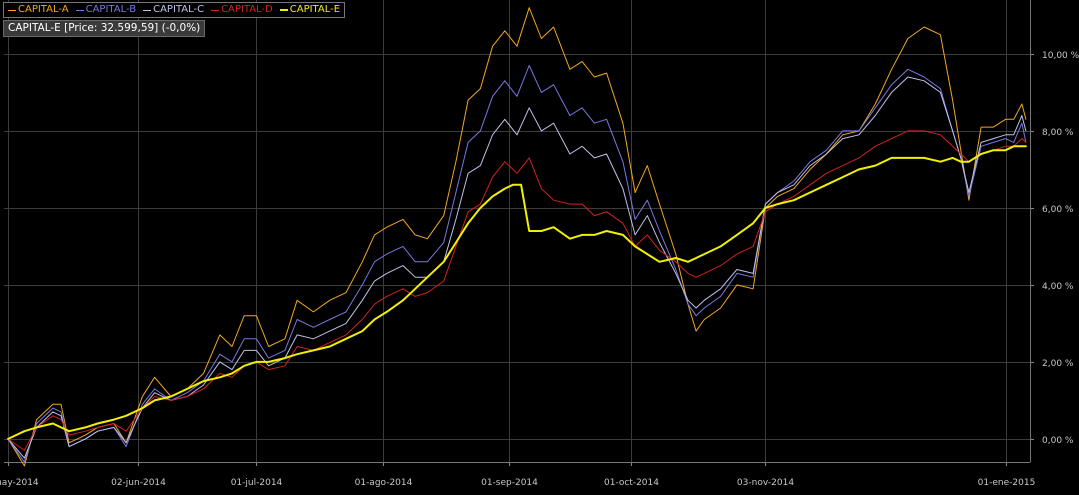 This screenshot has height=495, width=1079. What do you see at coordinates (384, 483) in the screenshot?
I see `x-tick-label: 01-ago-2014` at bounding box center [384, 483].